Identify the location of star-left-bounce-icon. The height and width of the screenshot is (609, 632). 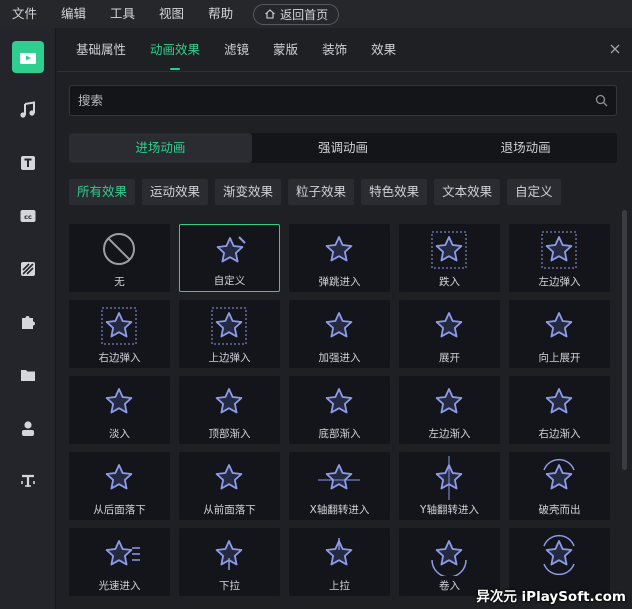
(559, 250).